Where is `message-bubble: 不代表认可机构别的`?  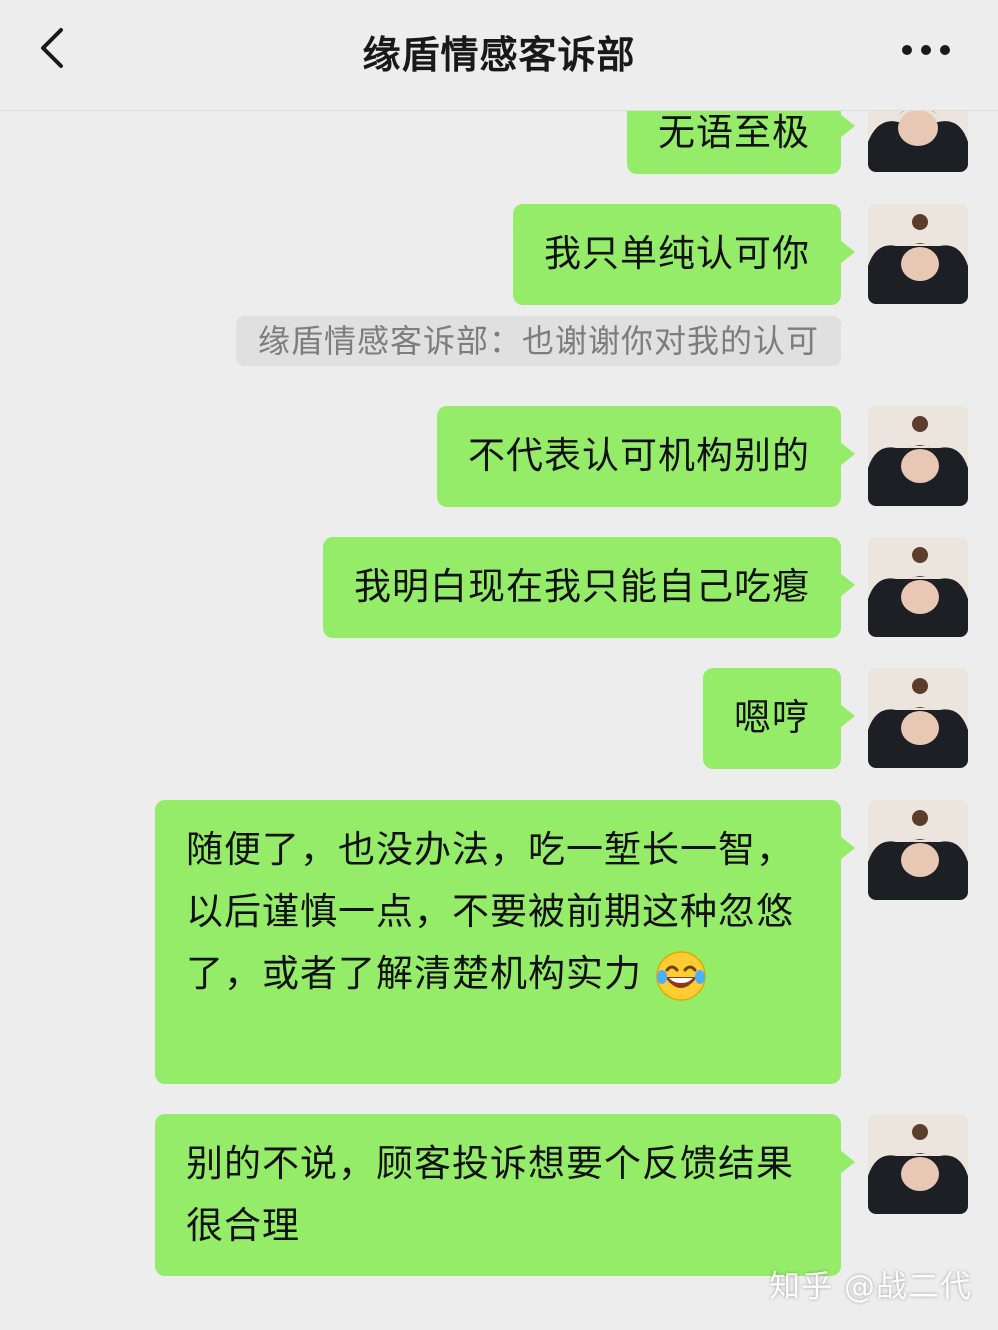
message-bubble: 不代表认可机构别的 is located at coordinates (646, 456).